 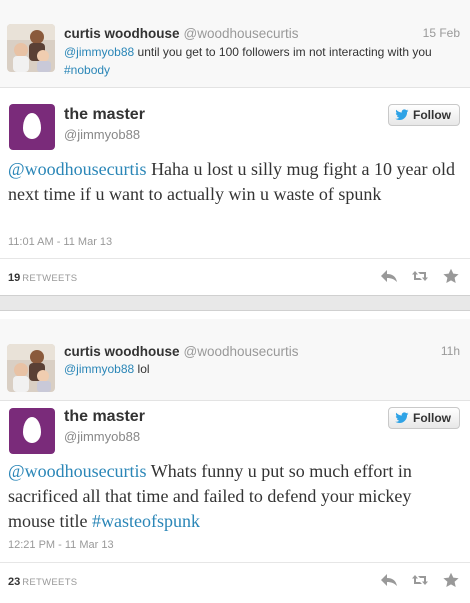 What do you see at coordinates (235, 276) in the screenshot?
I see `tweet-stats: 19 RETWEETS` at bounding box center [235, 276].